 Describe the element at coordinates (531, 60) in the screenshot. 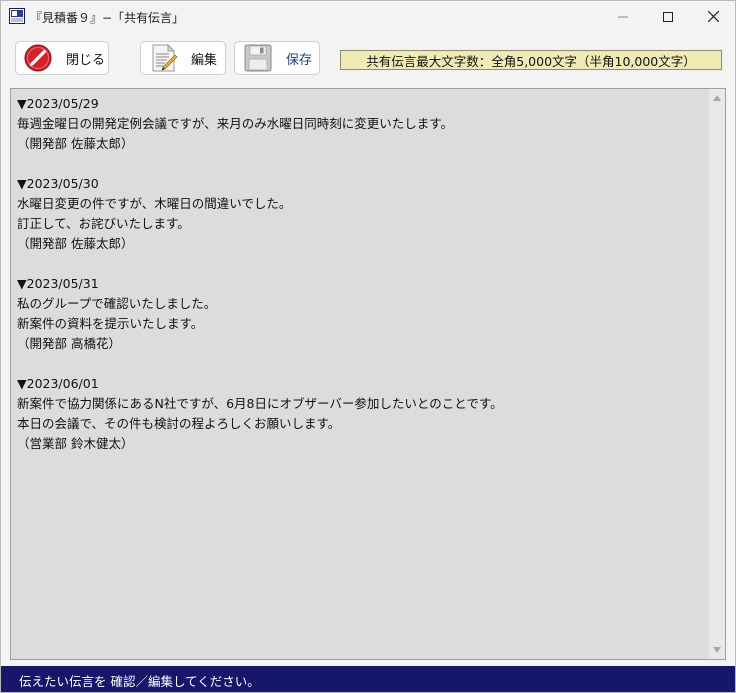

I see `character-limit-note: 共有伝言最大文字数：全角5,000文字（半角10,000文字）` at that location.